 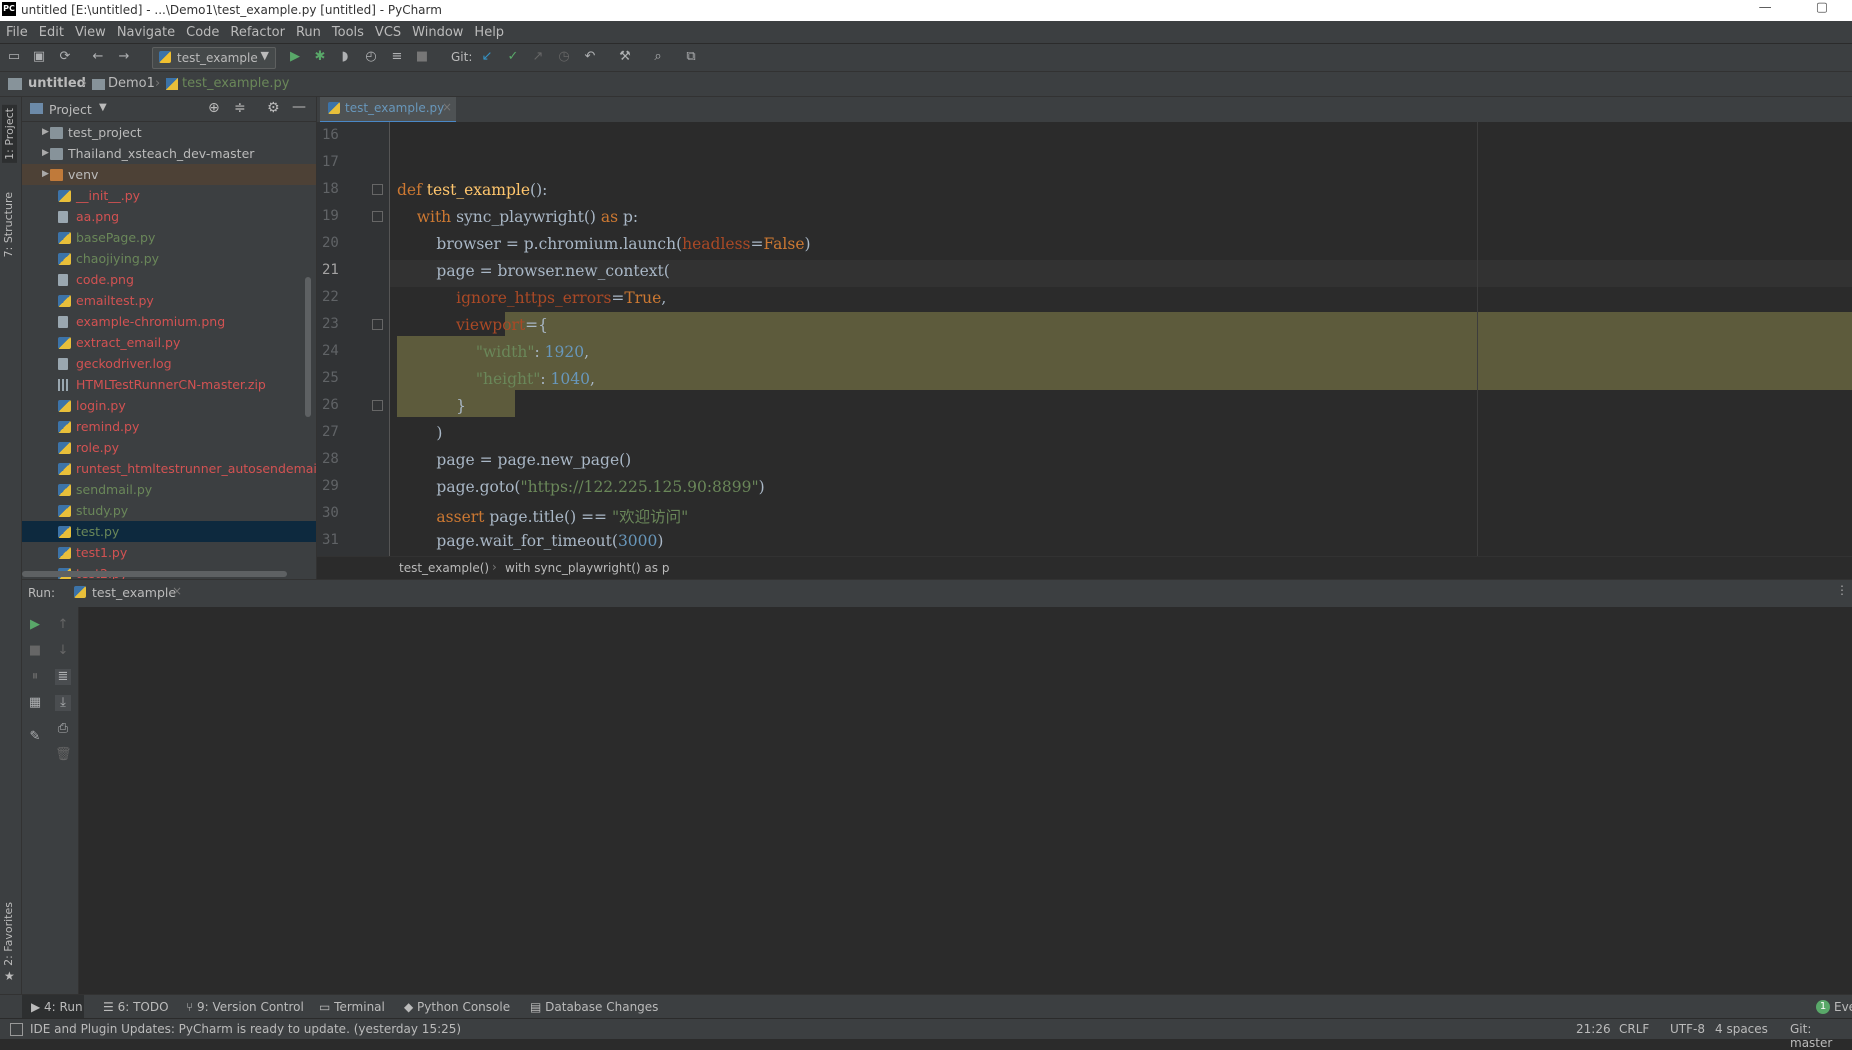 What do you see at coordinates (594, 1007) in the screenshot?
I see `database-changes-tool-button: ▤ Database Changes` at bounding box center [594, 1007].